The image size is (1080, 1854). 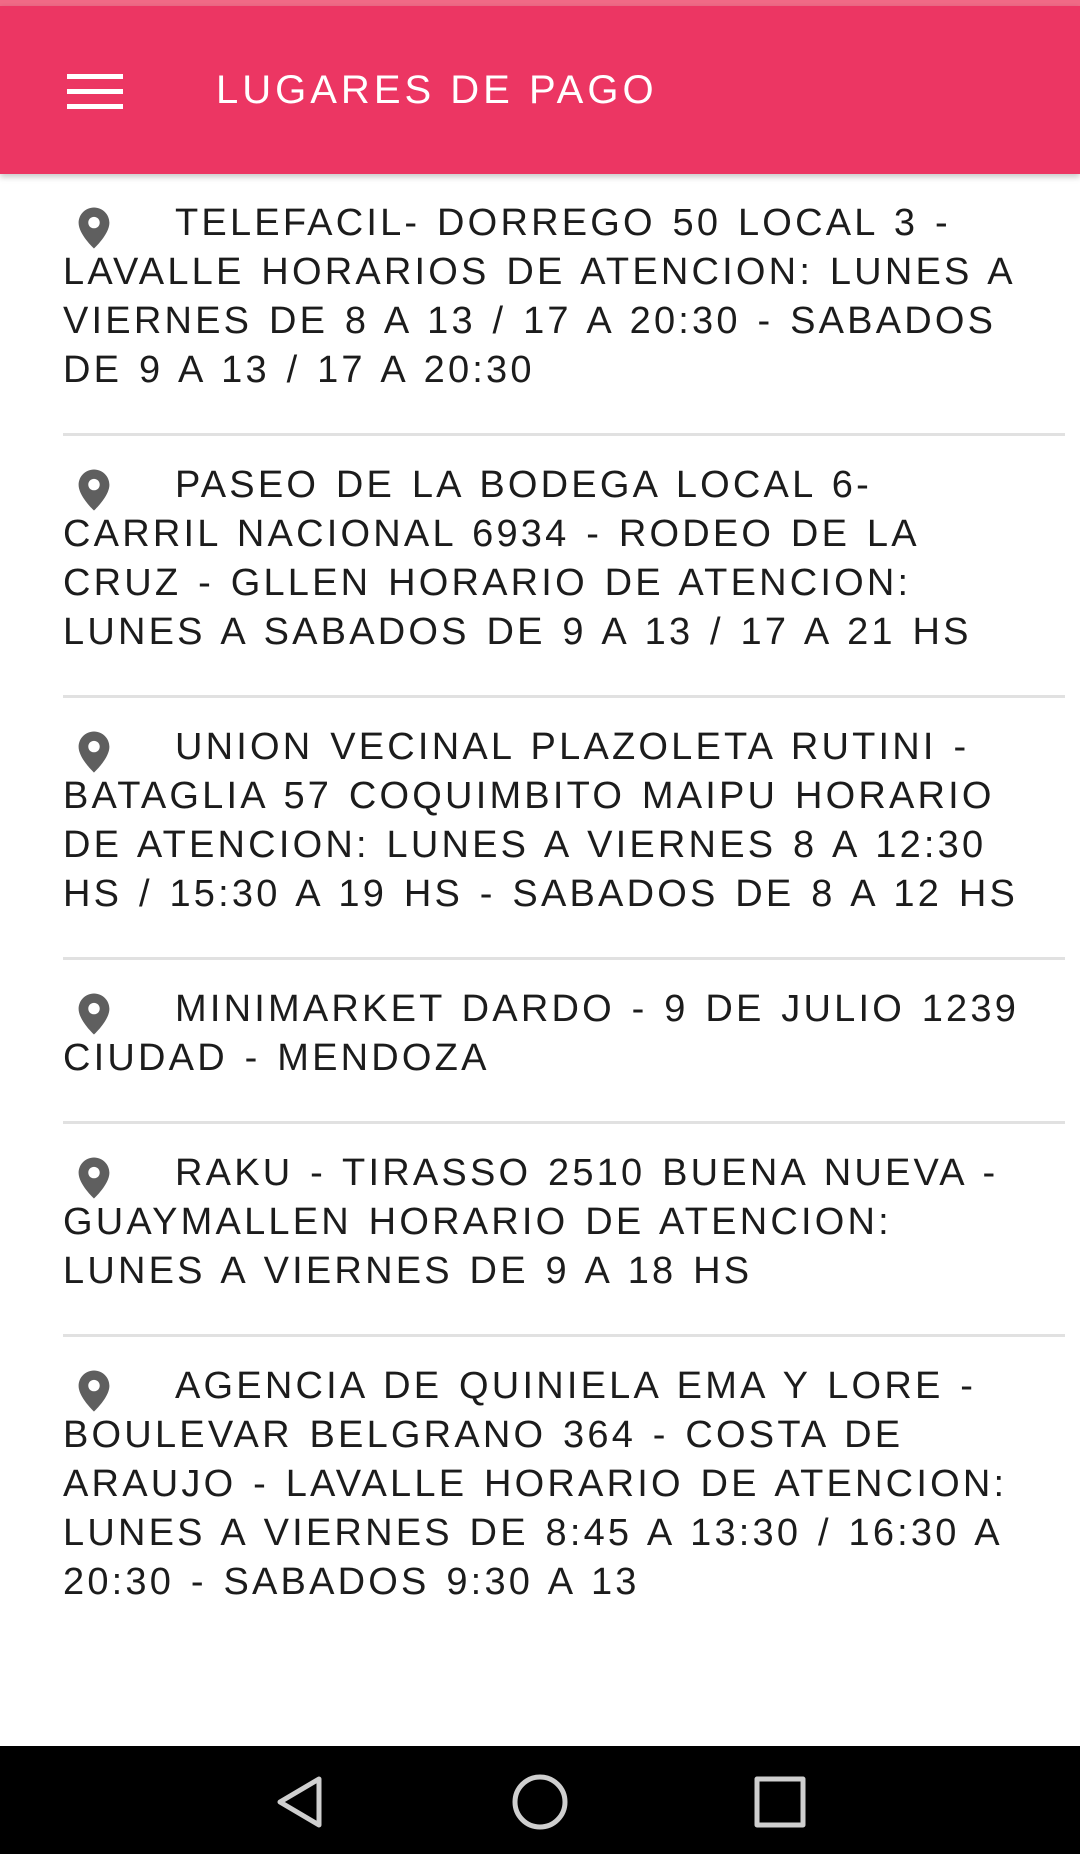 What do you see at coordinates (437, 90) in the screenshot?
I see `page-title: LUGARES DE PAGO` at bounding box center [437, 90].